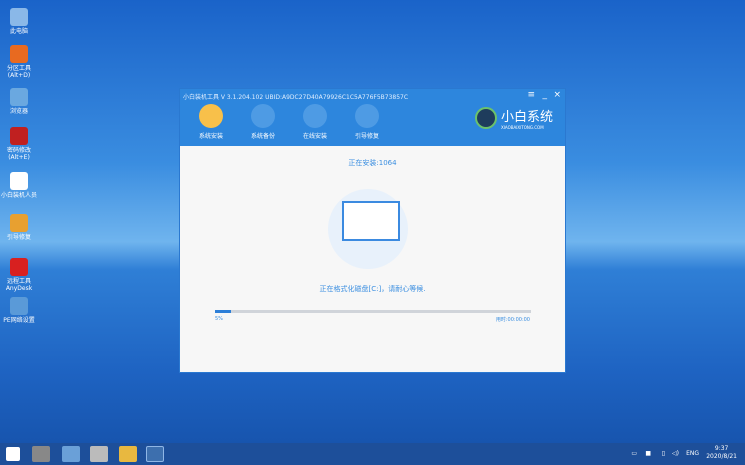  I want to click on start-button, so click(13, 454).